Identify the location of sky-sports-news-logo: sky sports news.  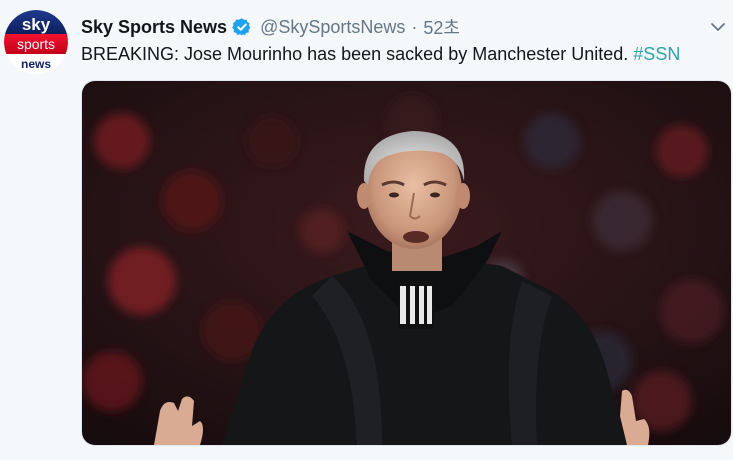
(36, 42).